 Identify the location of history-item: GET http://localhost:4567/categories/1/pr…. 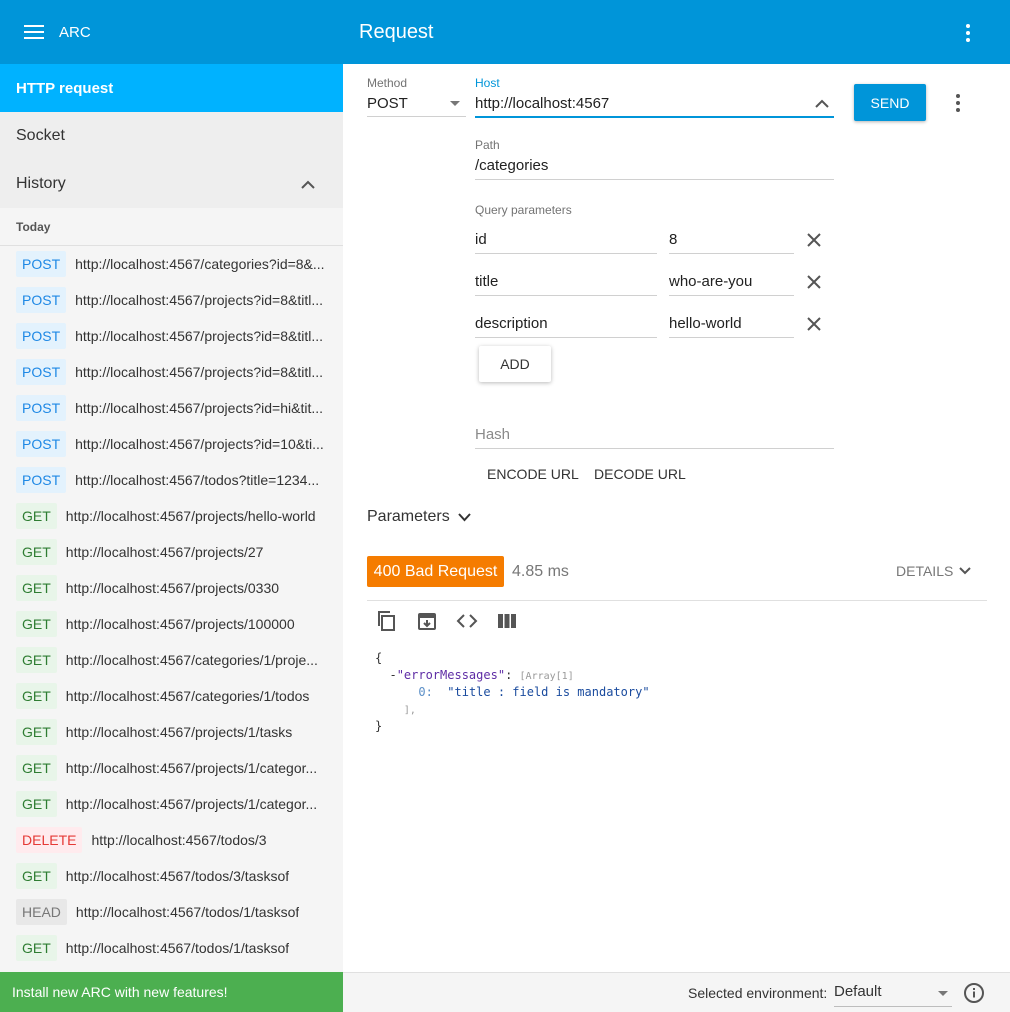
(171, 660).